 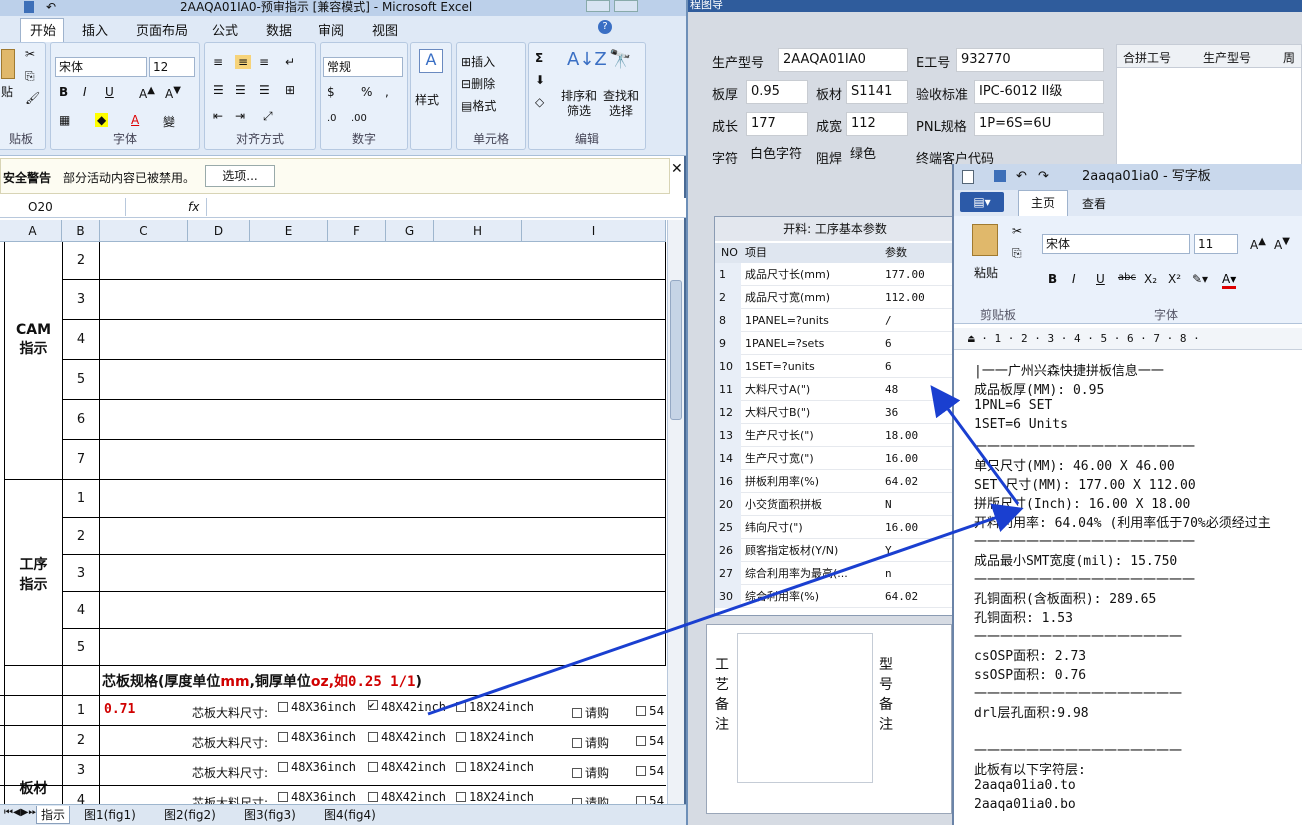 I want to click on arrow-to-panel-size, so click(x=725, y=609).